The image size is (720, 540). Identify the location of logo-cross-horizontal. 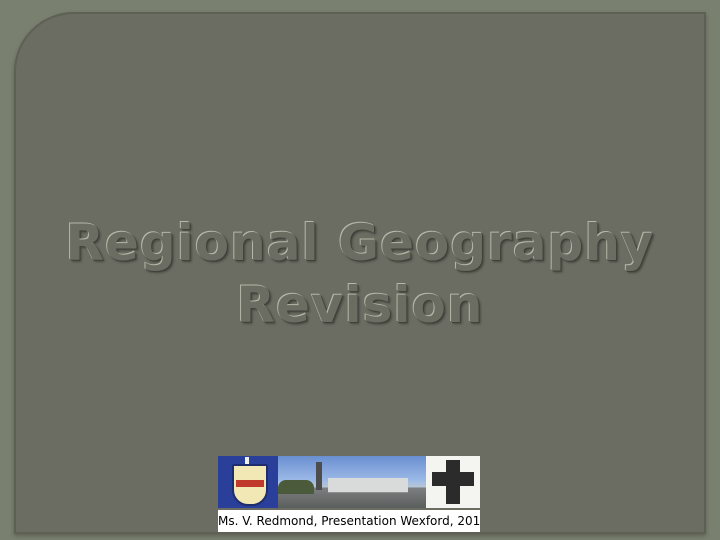
(453, 479).